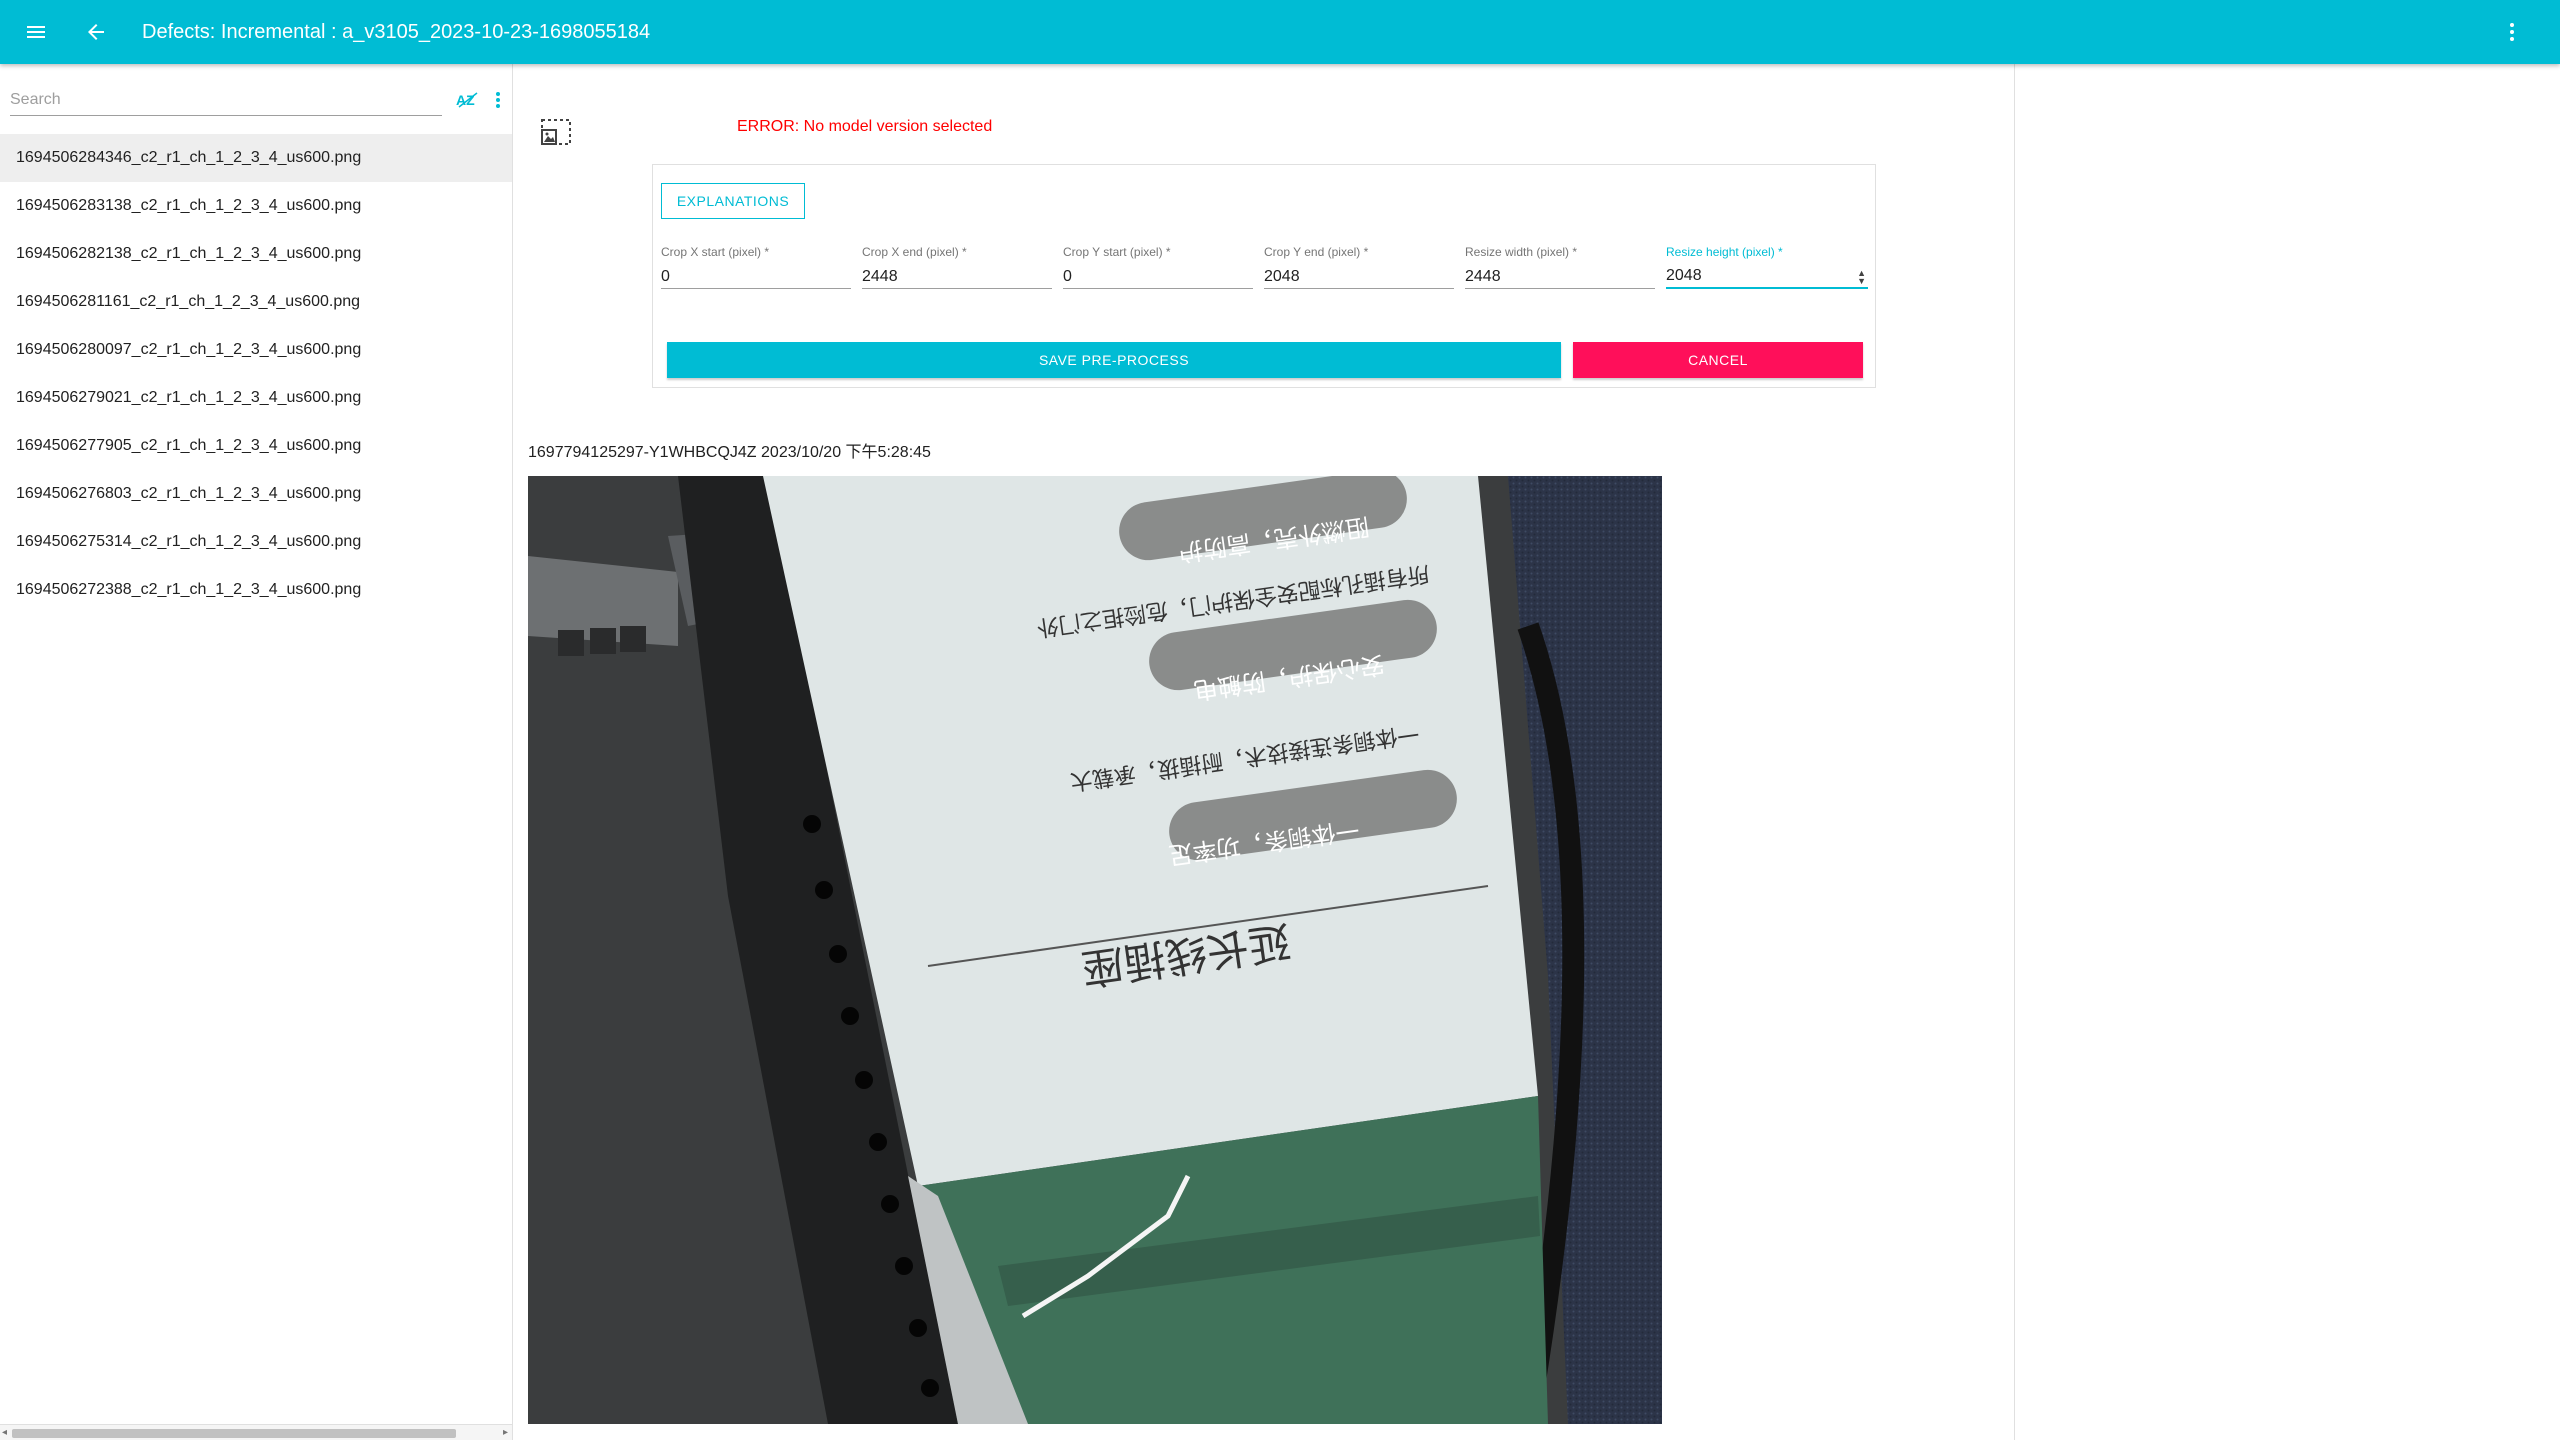 This screenshot has width=2560, height=1440. I want to click on menu-button, so click(36, 32).